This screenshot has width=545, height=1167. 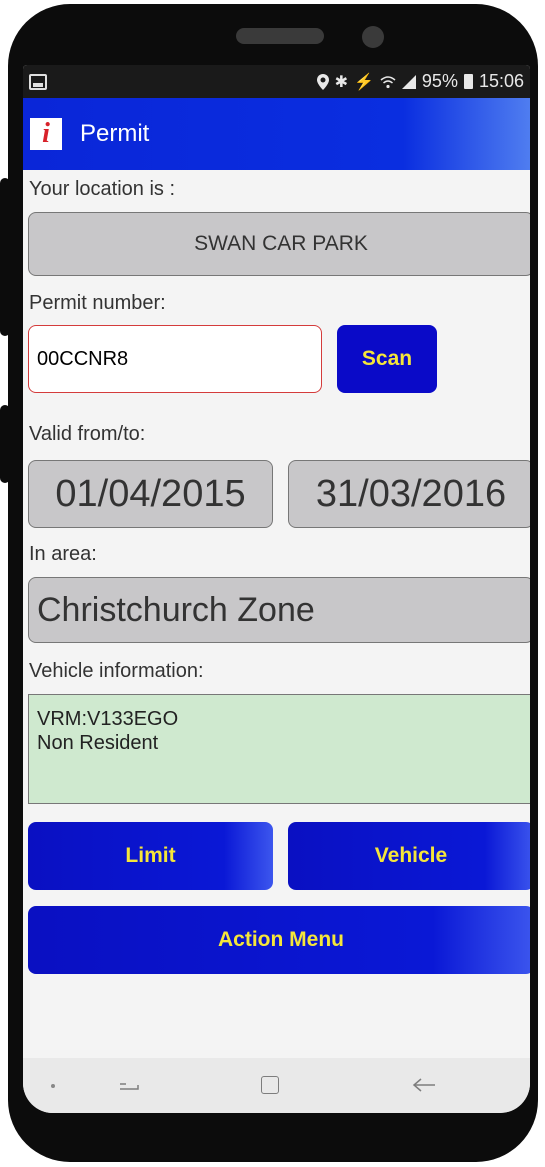 I want to click on area-value: Christchurch Zone, so click(x=176, y=609).